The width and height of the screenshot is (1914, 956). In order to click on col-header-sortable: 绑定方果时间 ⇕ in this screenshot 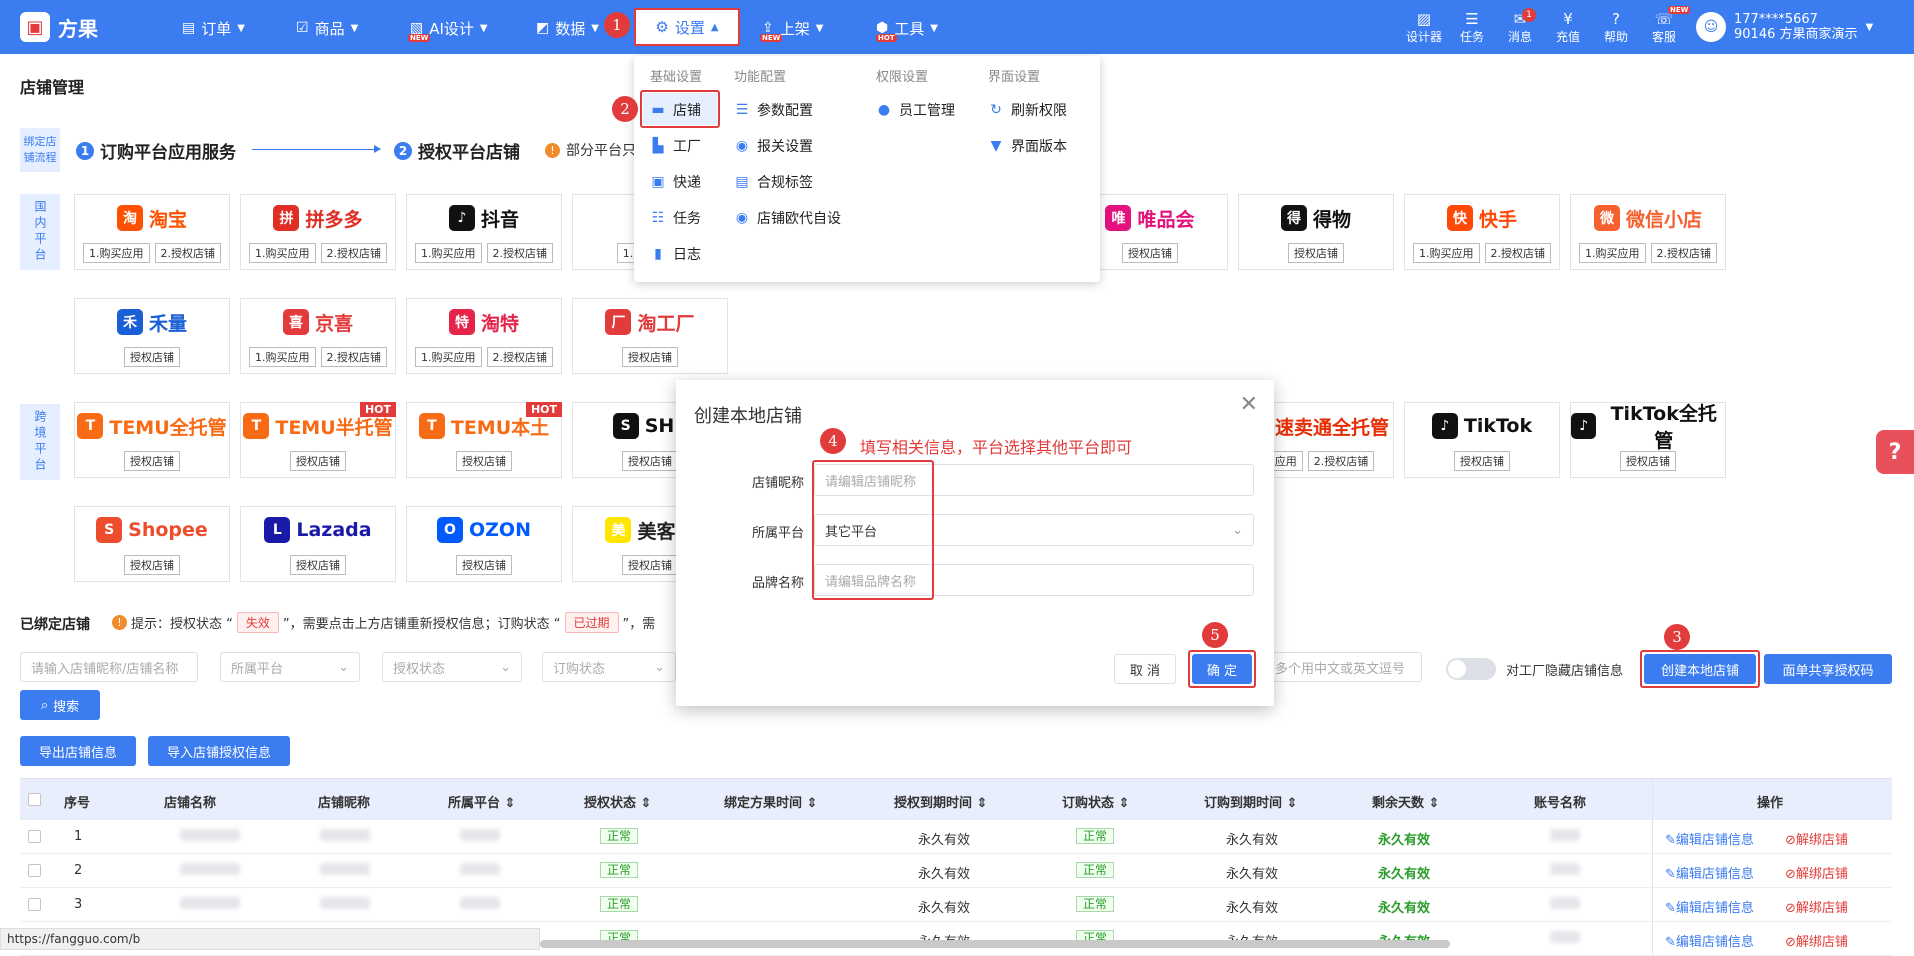, I will do `click(770, 801)`.